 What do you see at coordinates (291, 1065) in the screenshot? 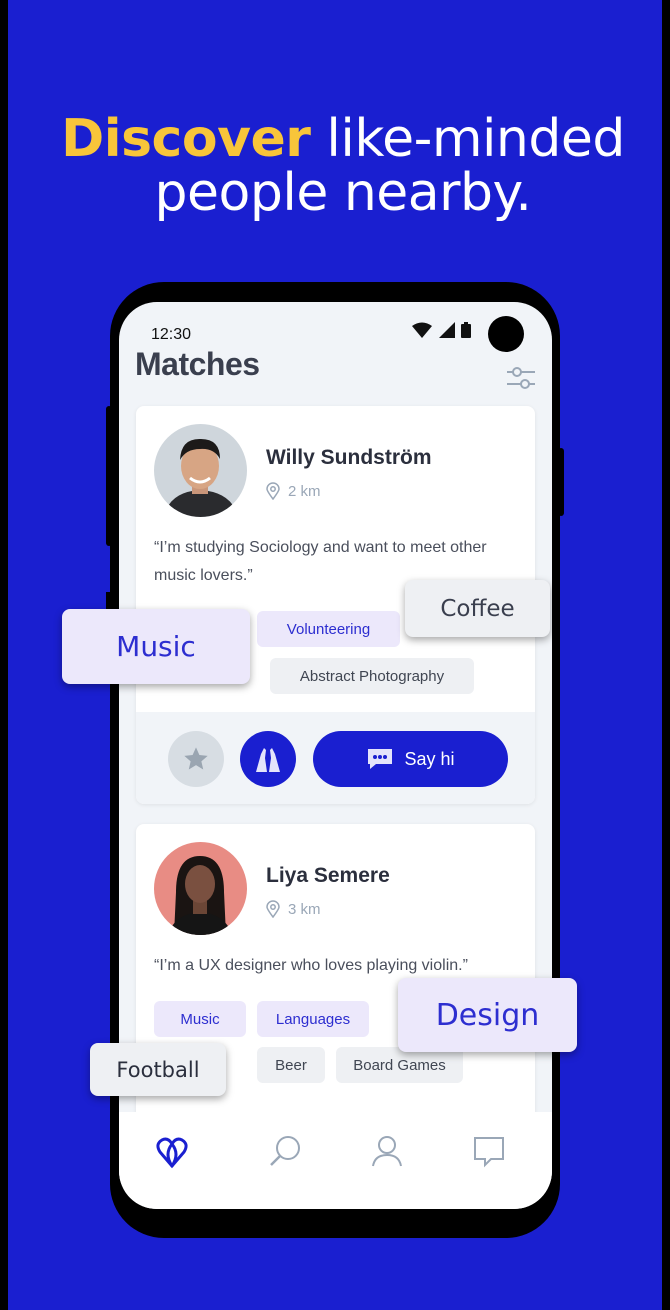
I see `interest-tag: Beer` at bounding box center [291, 1065].